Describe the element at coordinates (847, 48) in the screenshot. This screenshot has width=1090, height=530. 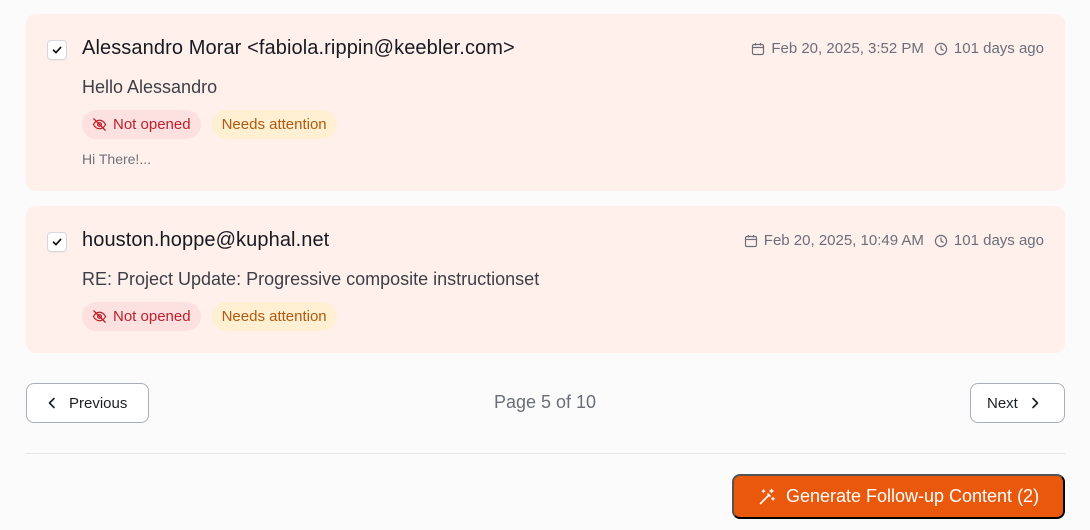
I see `email-date-text: Feb 20, 2025, 3:52 PM` at that location.